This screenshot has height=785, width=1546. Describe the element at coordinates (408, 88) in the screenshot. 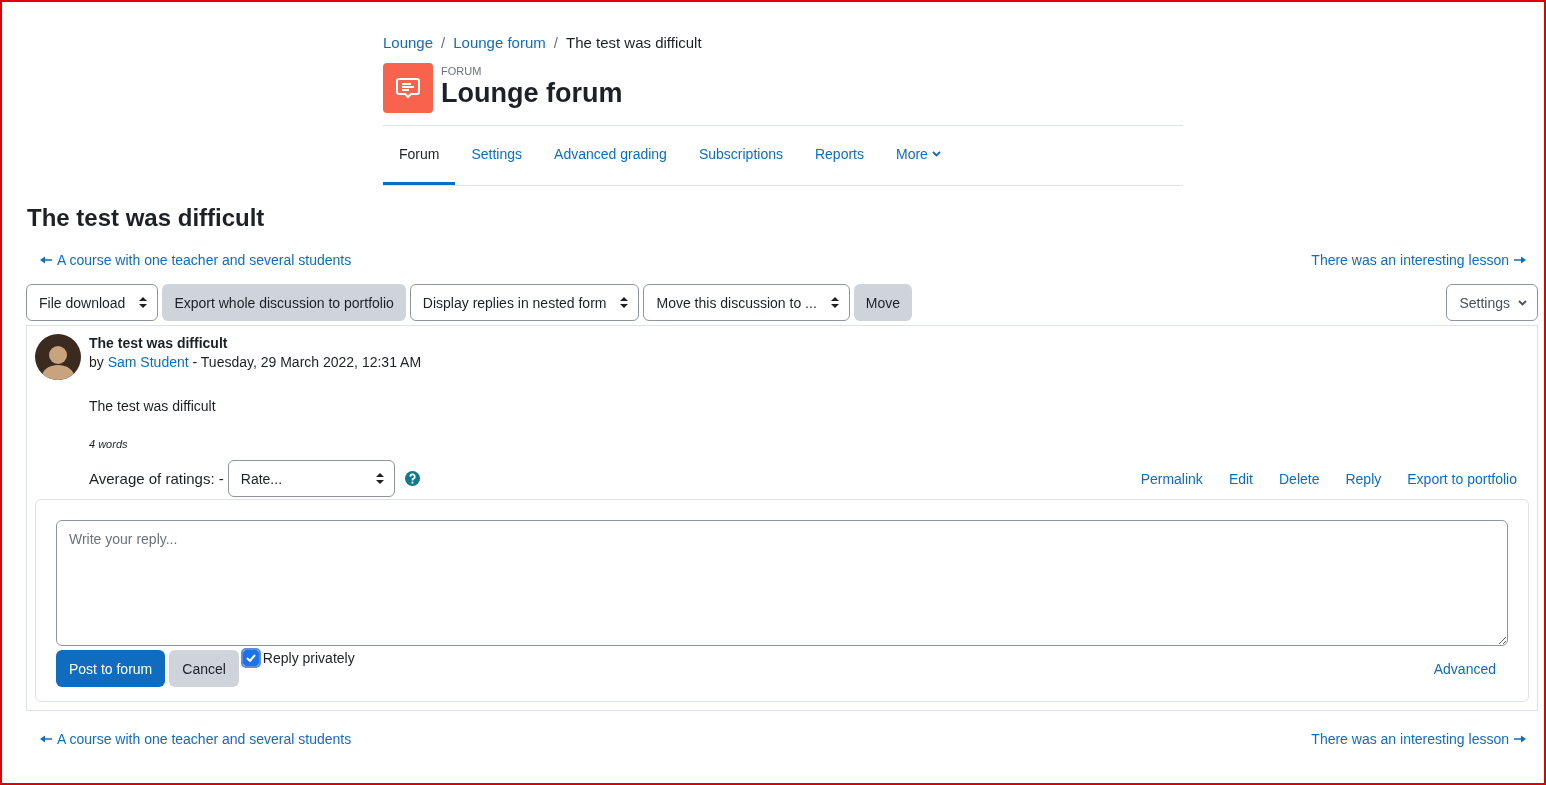

I see `forum-icon` at that location.